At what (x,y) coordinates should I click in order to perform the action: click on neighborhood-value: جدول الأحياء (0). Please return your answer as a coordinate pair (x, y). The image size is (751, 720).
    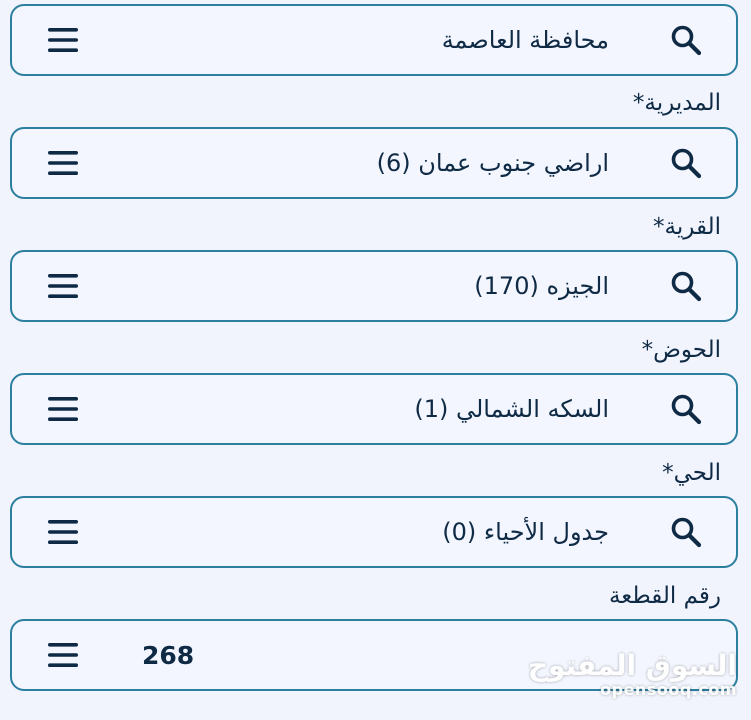
    Looking at the image, I should click on (525, 532).